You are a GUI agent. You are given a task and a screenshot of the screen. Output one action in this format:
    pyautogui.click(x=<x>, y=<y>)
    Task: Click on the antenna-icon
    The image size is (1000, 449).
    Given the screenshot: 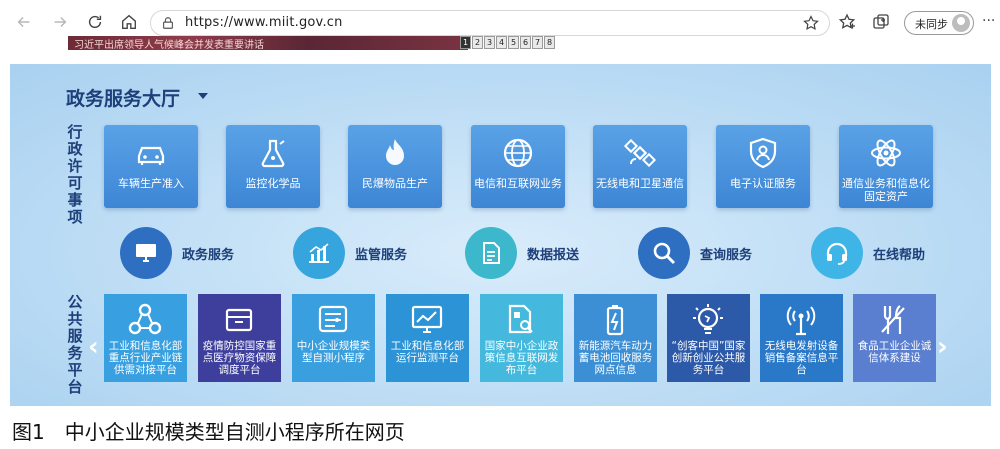 What is the action you would take?
    pyautogui.click(x=801, y=321)
    